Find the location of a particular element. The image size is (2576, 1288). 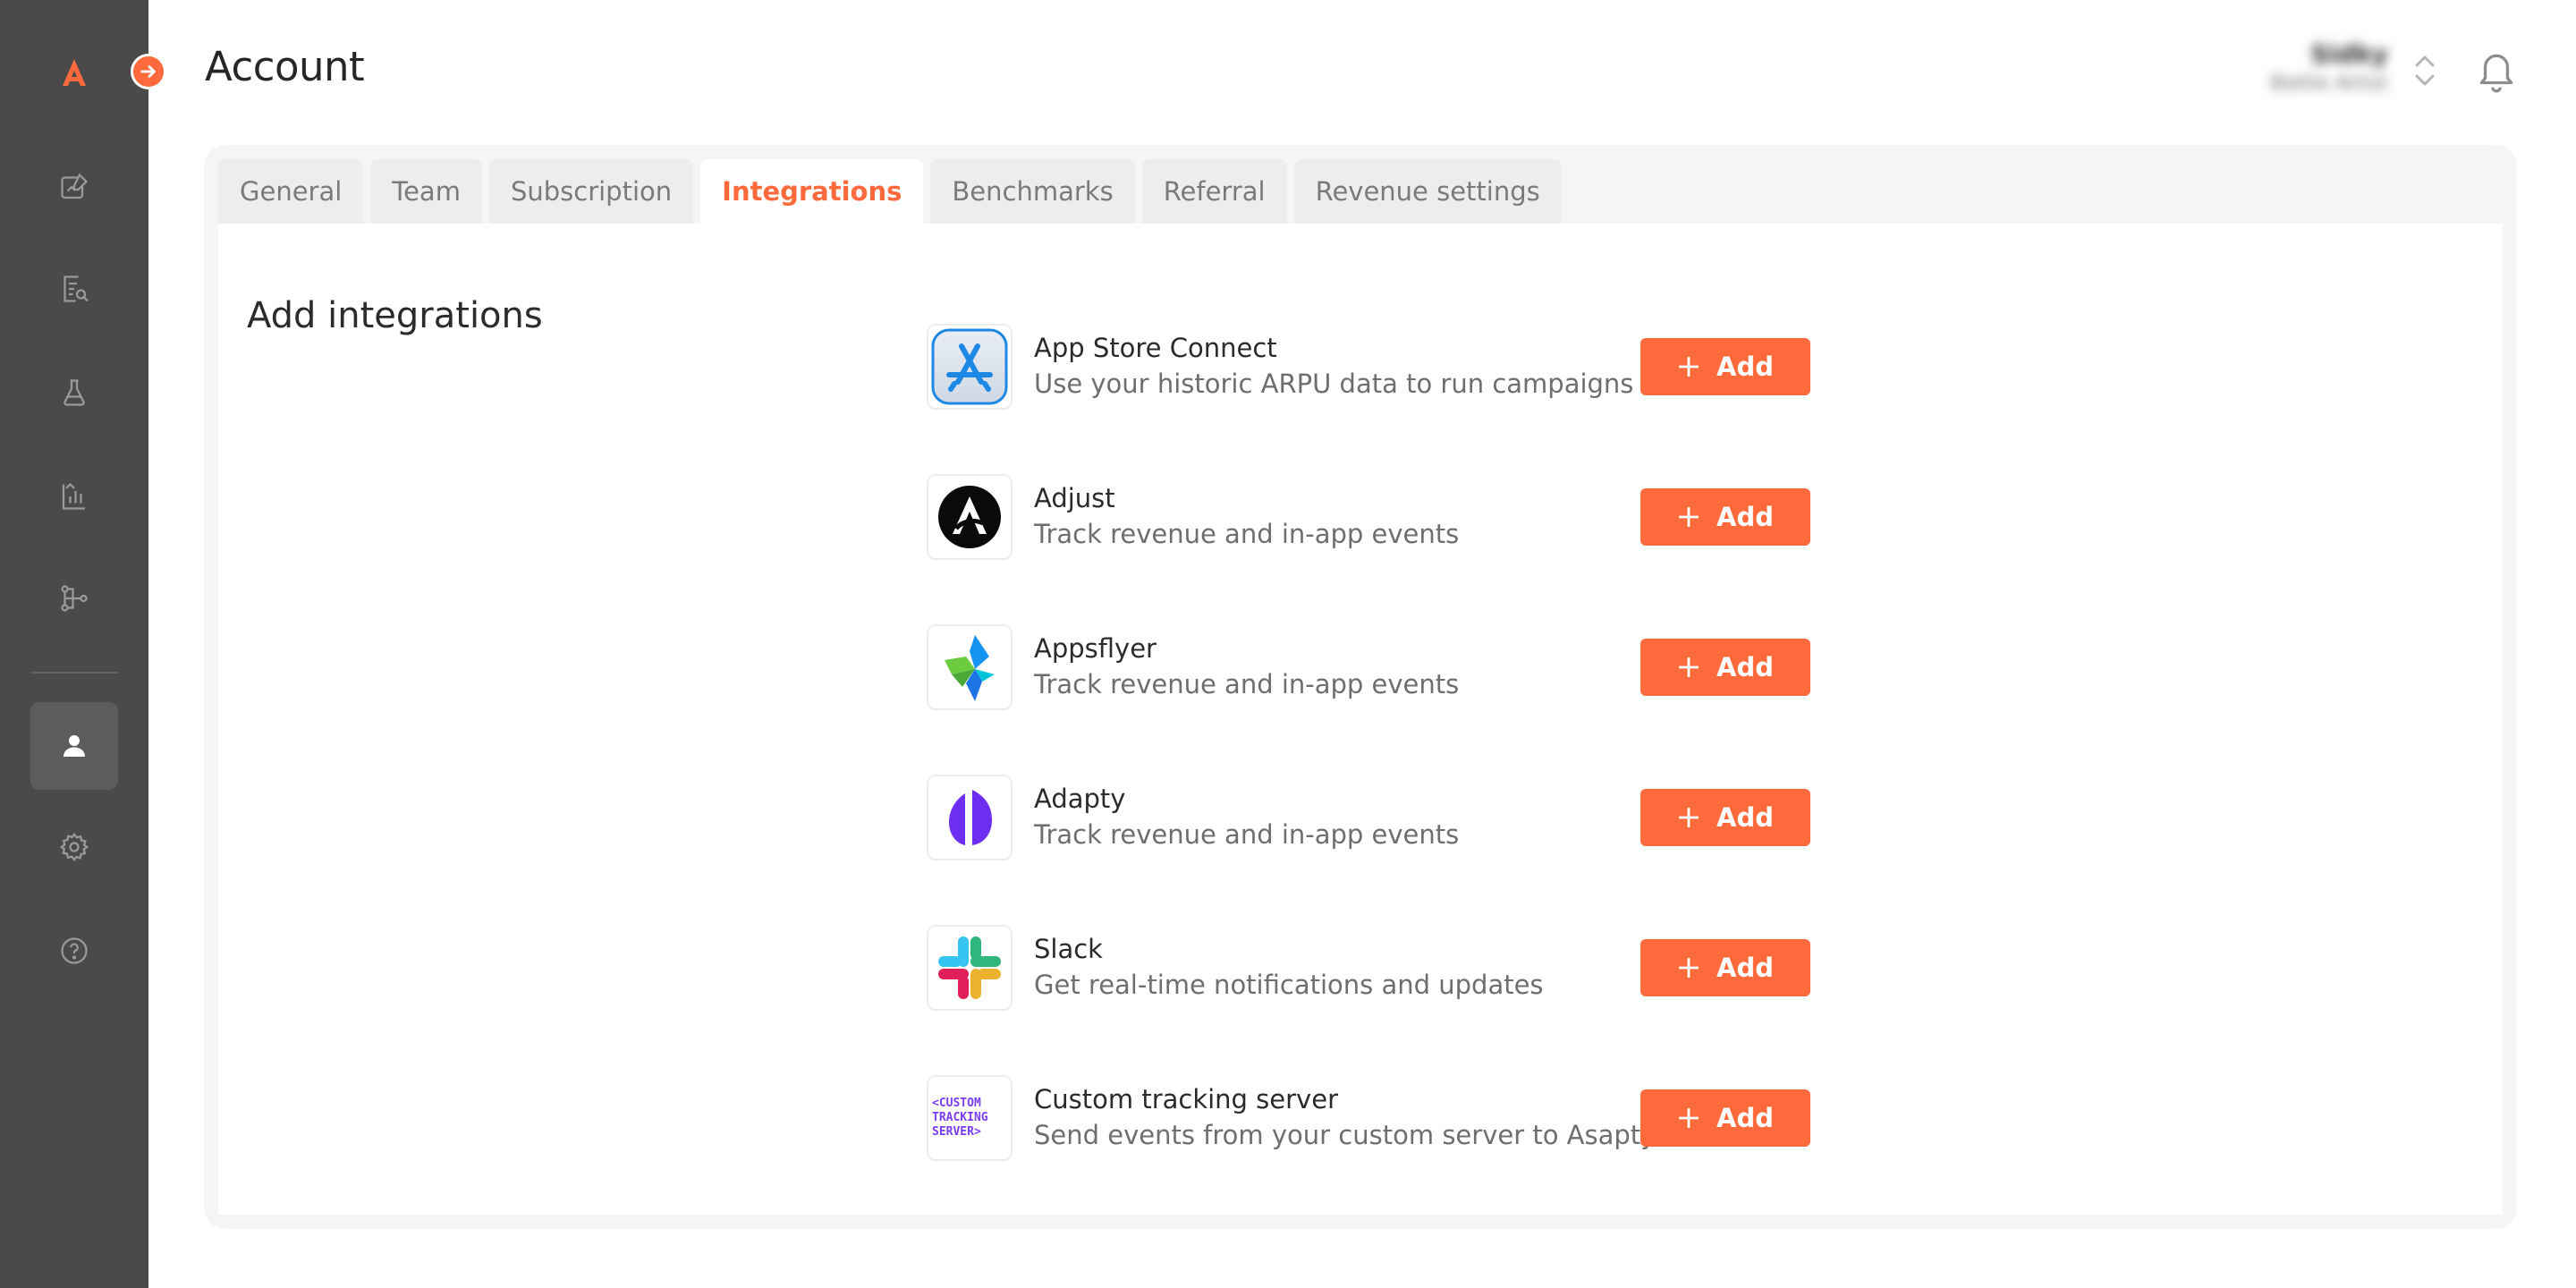

add-adapty-button: Add is located at coordinates (1725, 817).